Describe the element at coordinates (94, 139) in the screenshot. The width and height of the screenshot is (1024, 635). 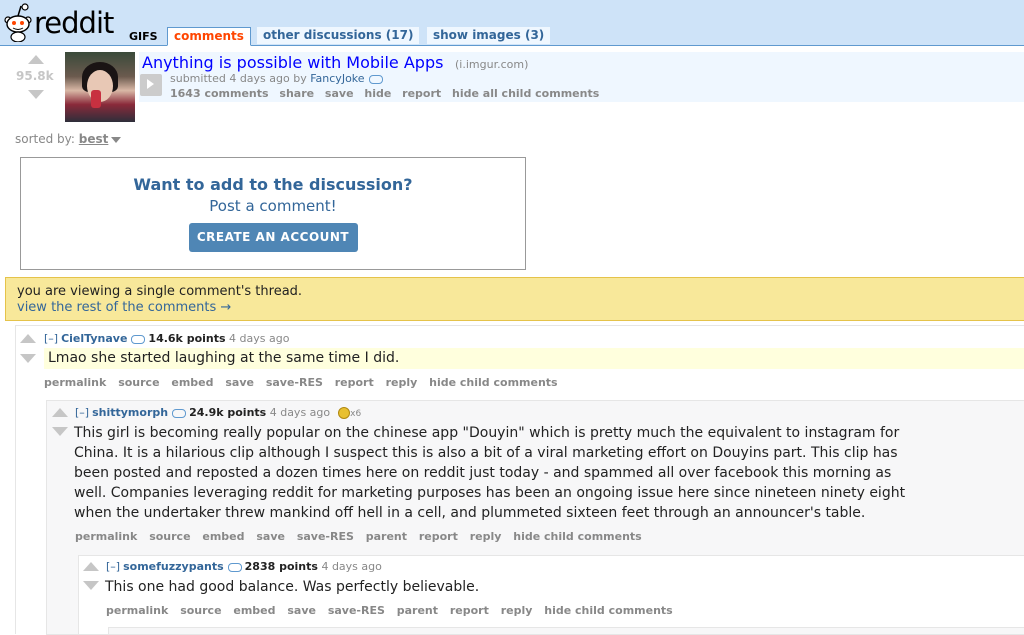
I see `sort-value: best` at that location.